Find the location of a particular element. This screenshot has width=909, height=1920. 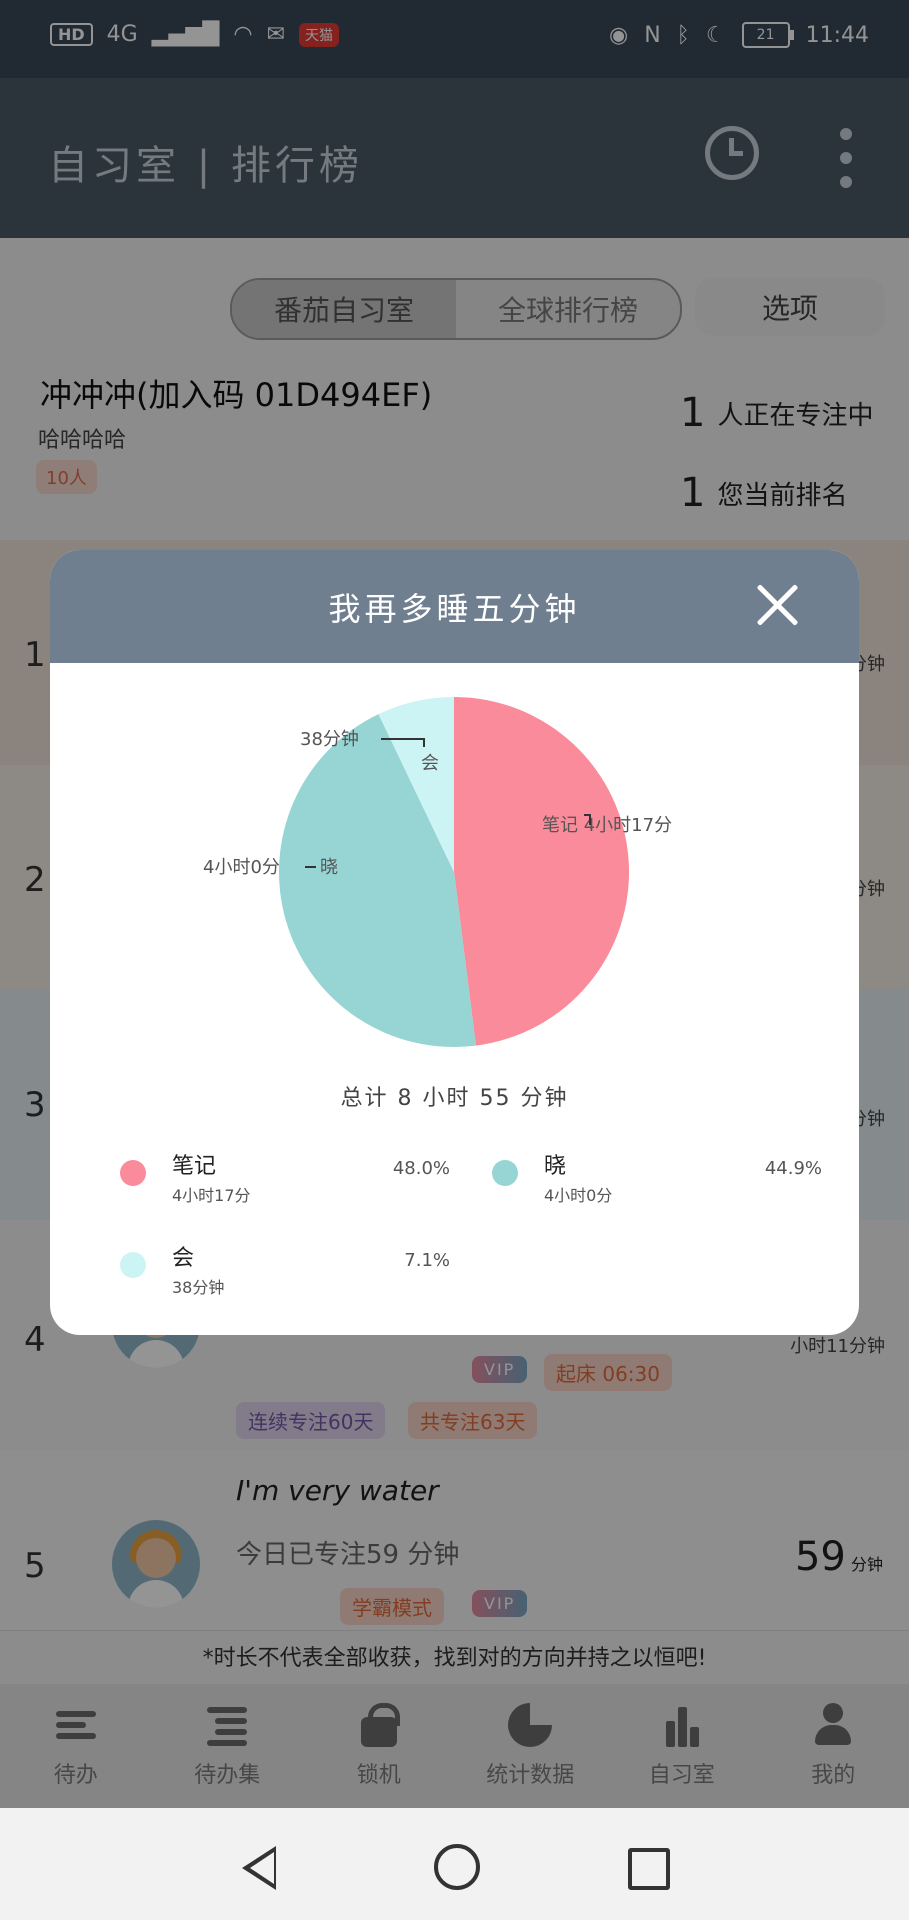

back-icon is located at coordinates (259, 1868).